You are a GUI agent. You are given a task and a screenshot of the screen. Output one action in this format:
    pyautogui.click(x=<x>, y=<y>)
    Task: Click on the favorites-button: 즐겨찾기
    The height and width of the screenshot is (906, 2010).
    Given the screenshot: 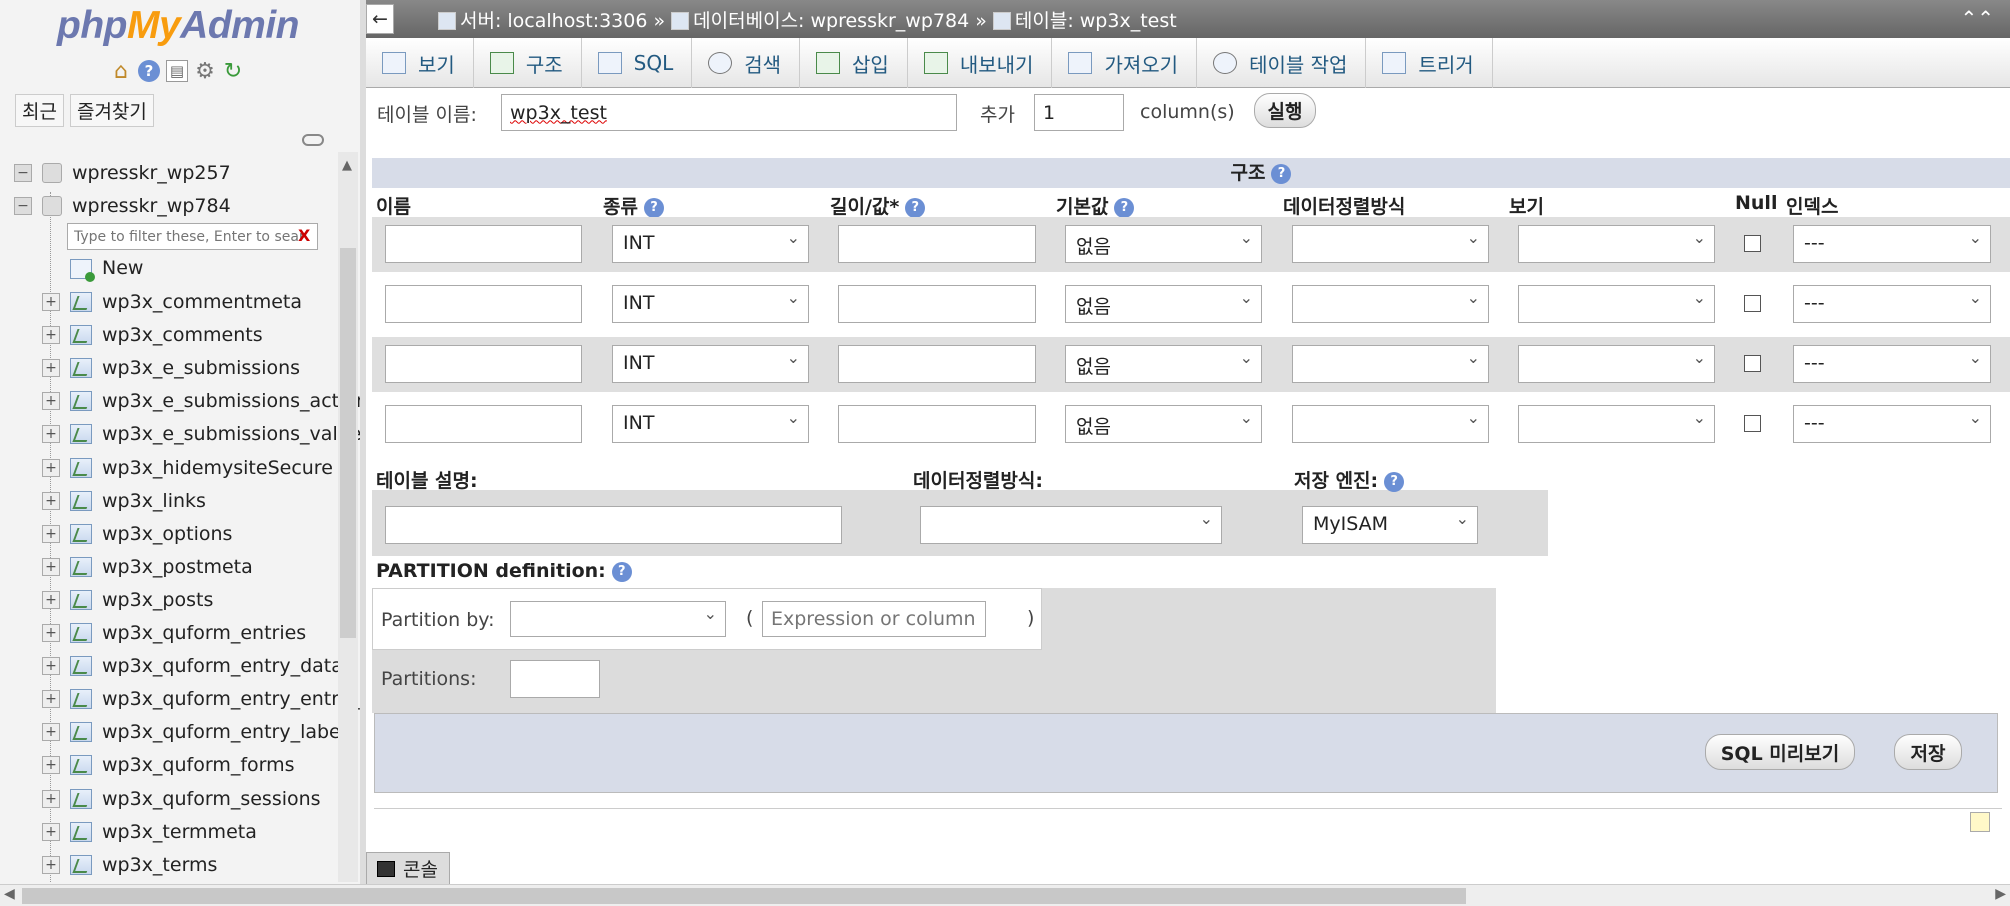 What is the action you would take?
    pyautogui.click(x=111, y=110)
    